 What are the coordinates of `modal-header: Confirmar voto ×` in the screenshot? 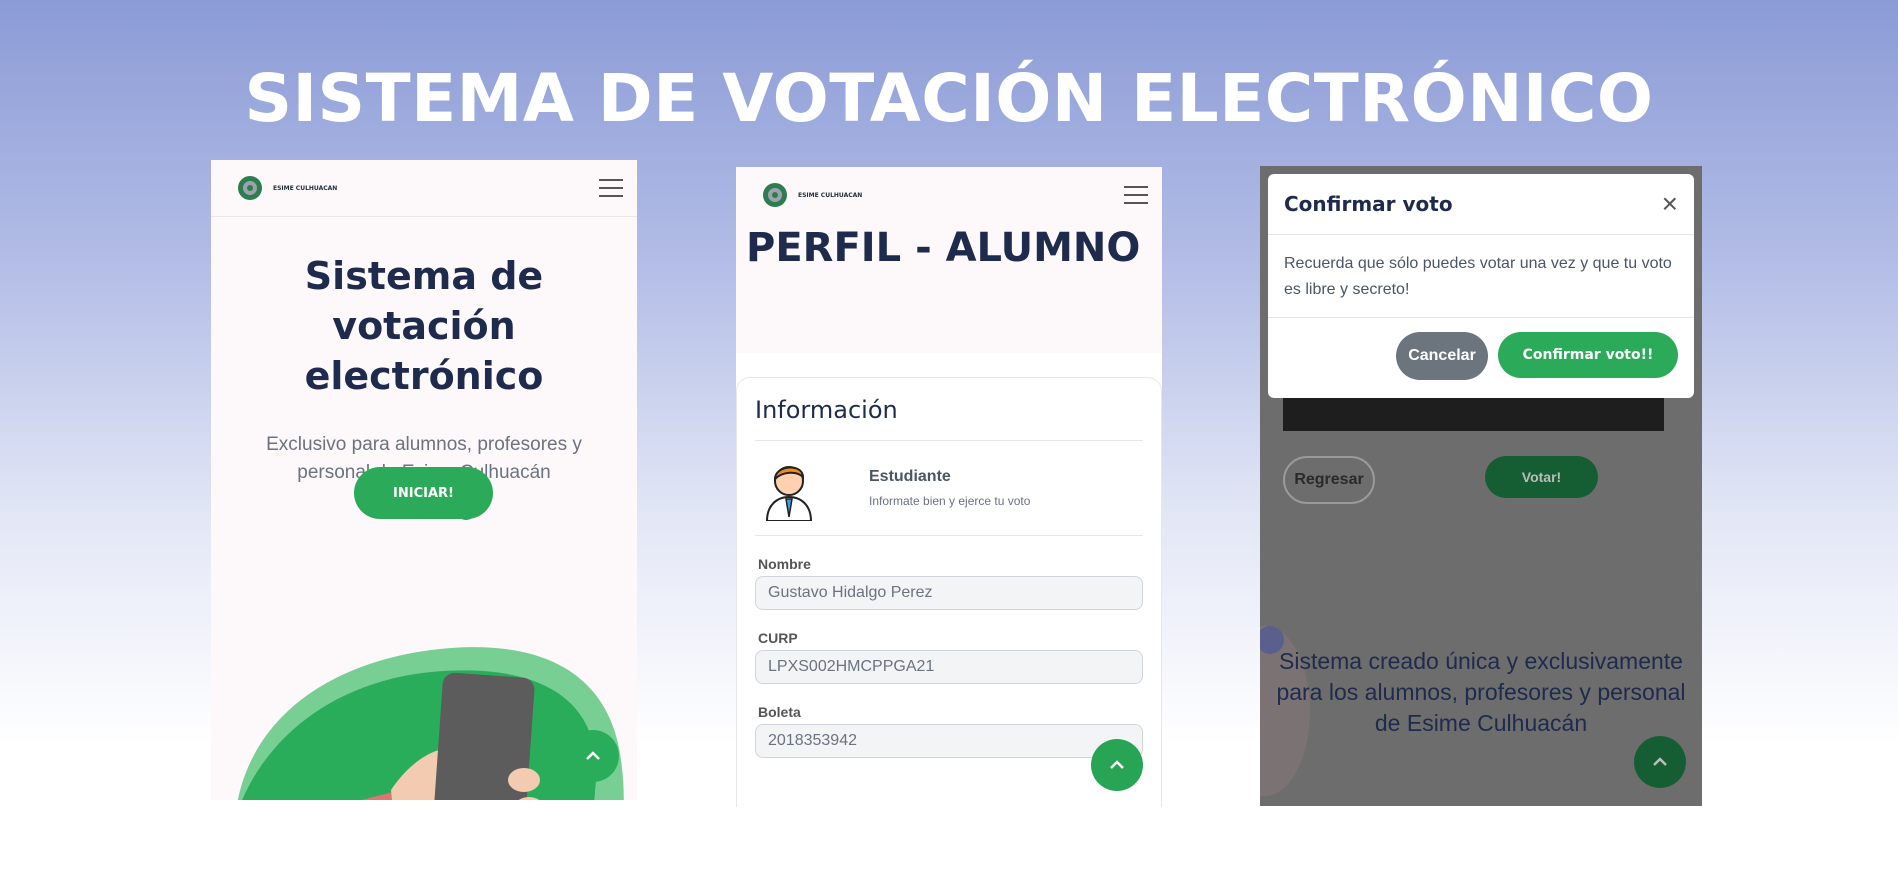 It's located at (1481, 204).